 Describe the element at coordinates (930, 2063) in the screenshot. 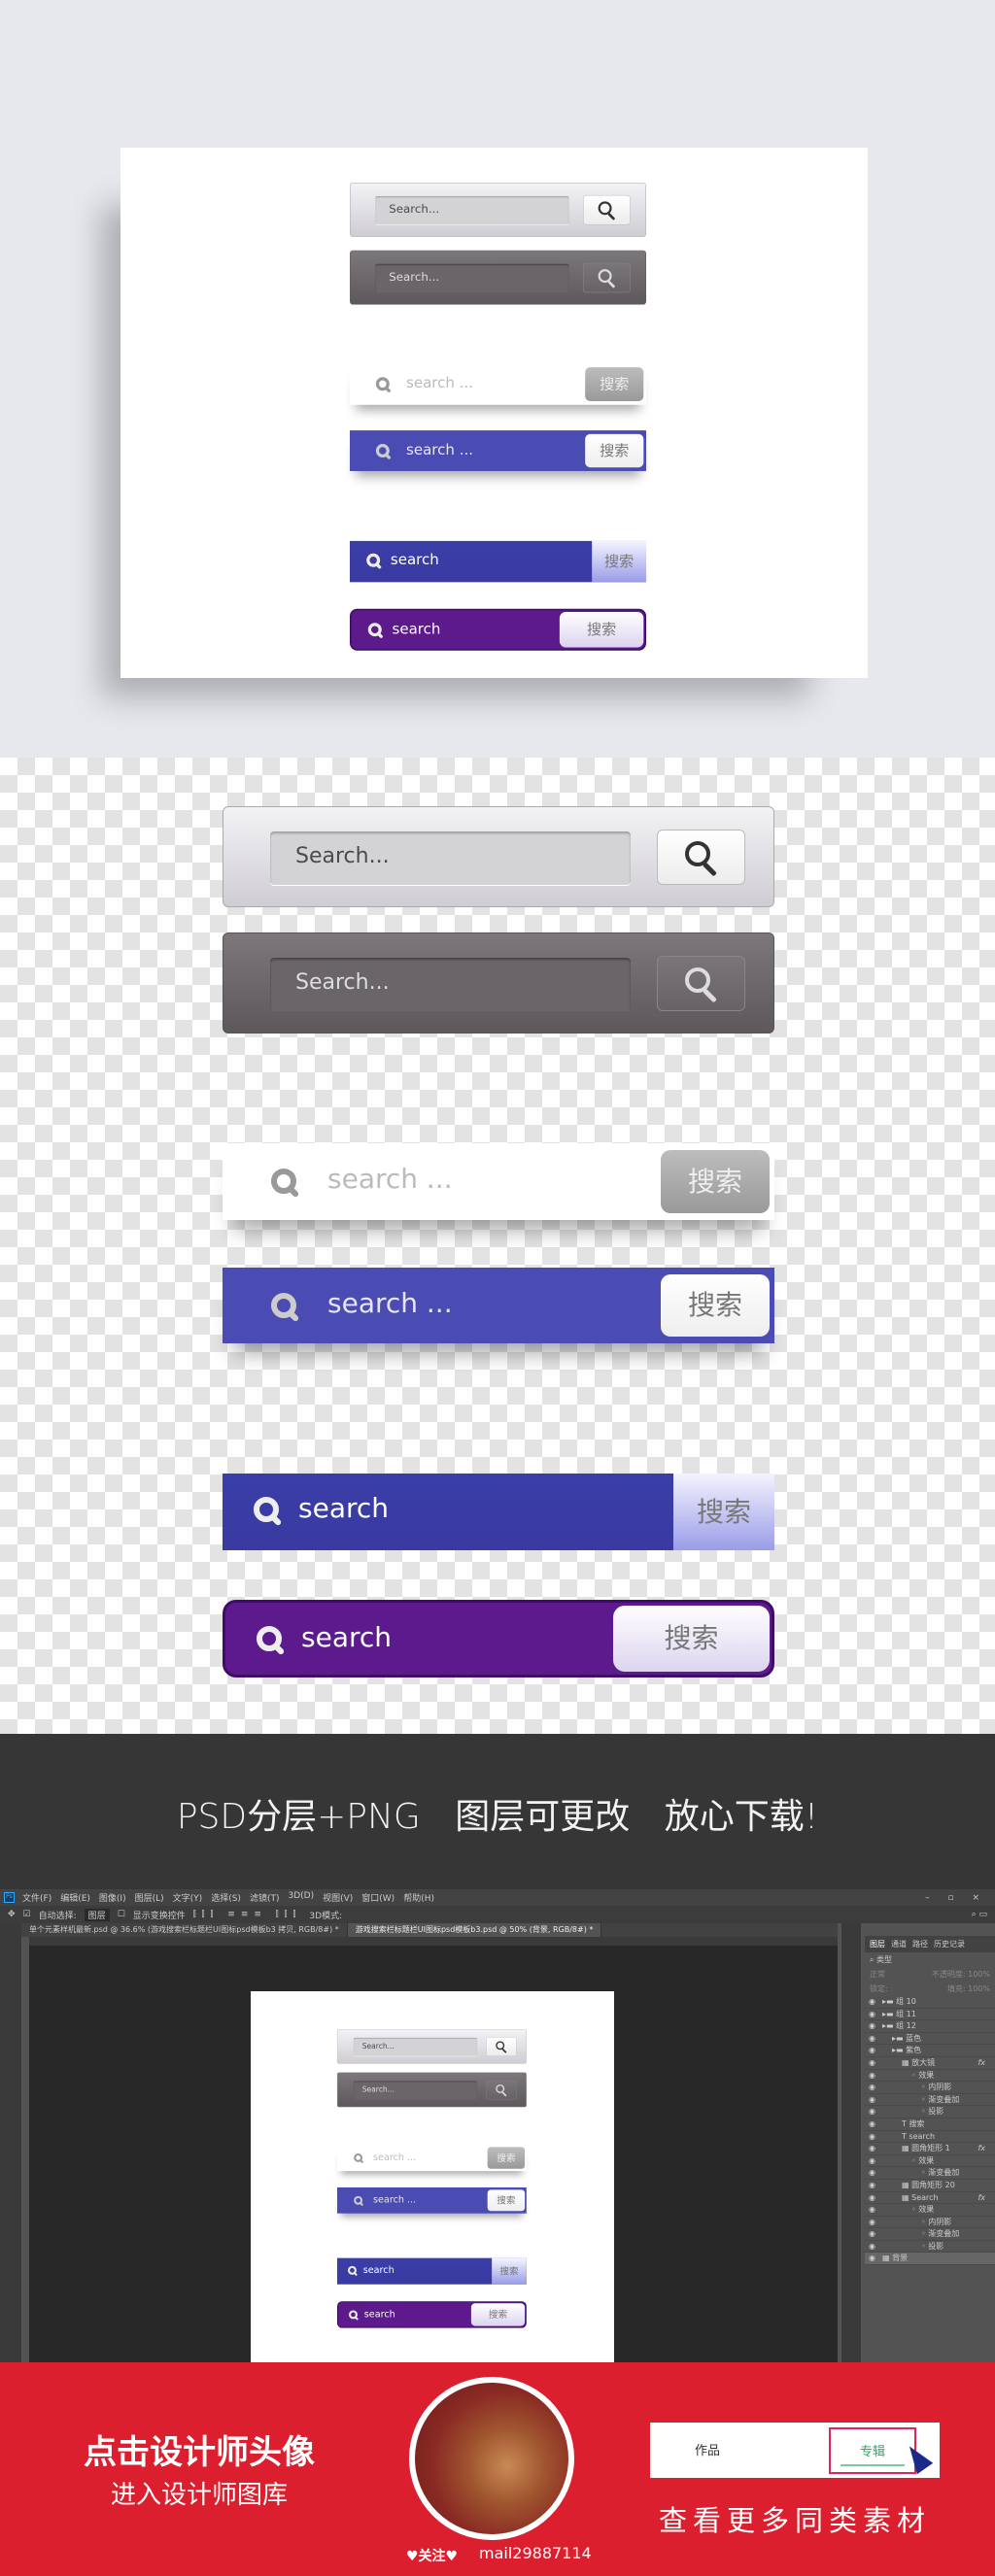

I see `layer-row: ◉ ▦ 放大镜 fx` at that location.